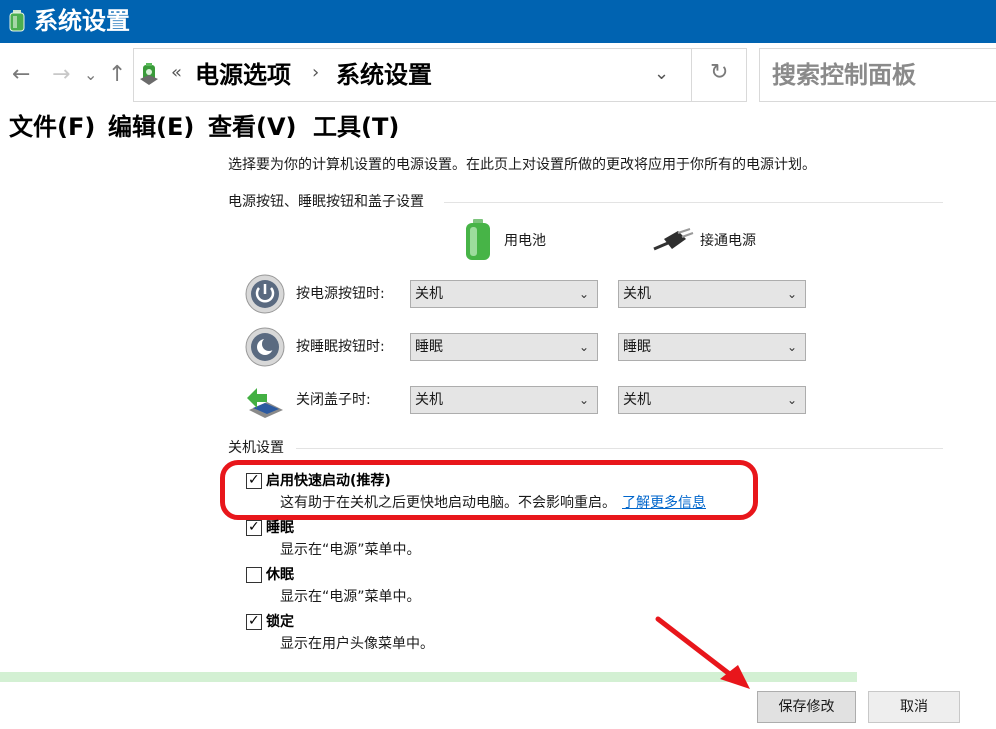 The width and height of the screenshot is (996, 729). What do you see at coordinates (52, 127) in the screenshot?
I see `menu-file: 文件(F)` at bounding box center [52, 127].